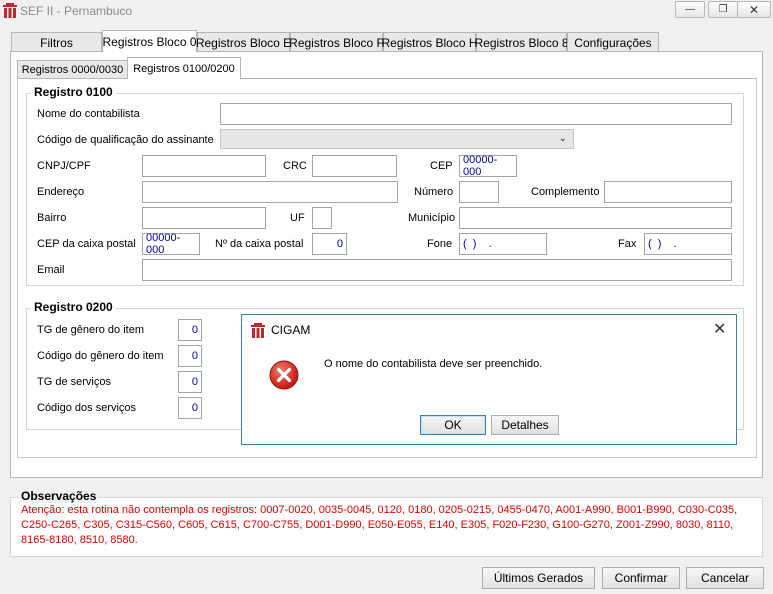 This screenshot has height=594, width=773. I want to click on complemento-input, so click(668, 192).